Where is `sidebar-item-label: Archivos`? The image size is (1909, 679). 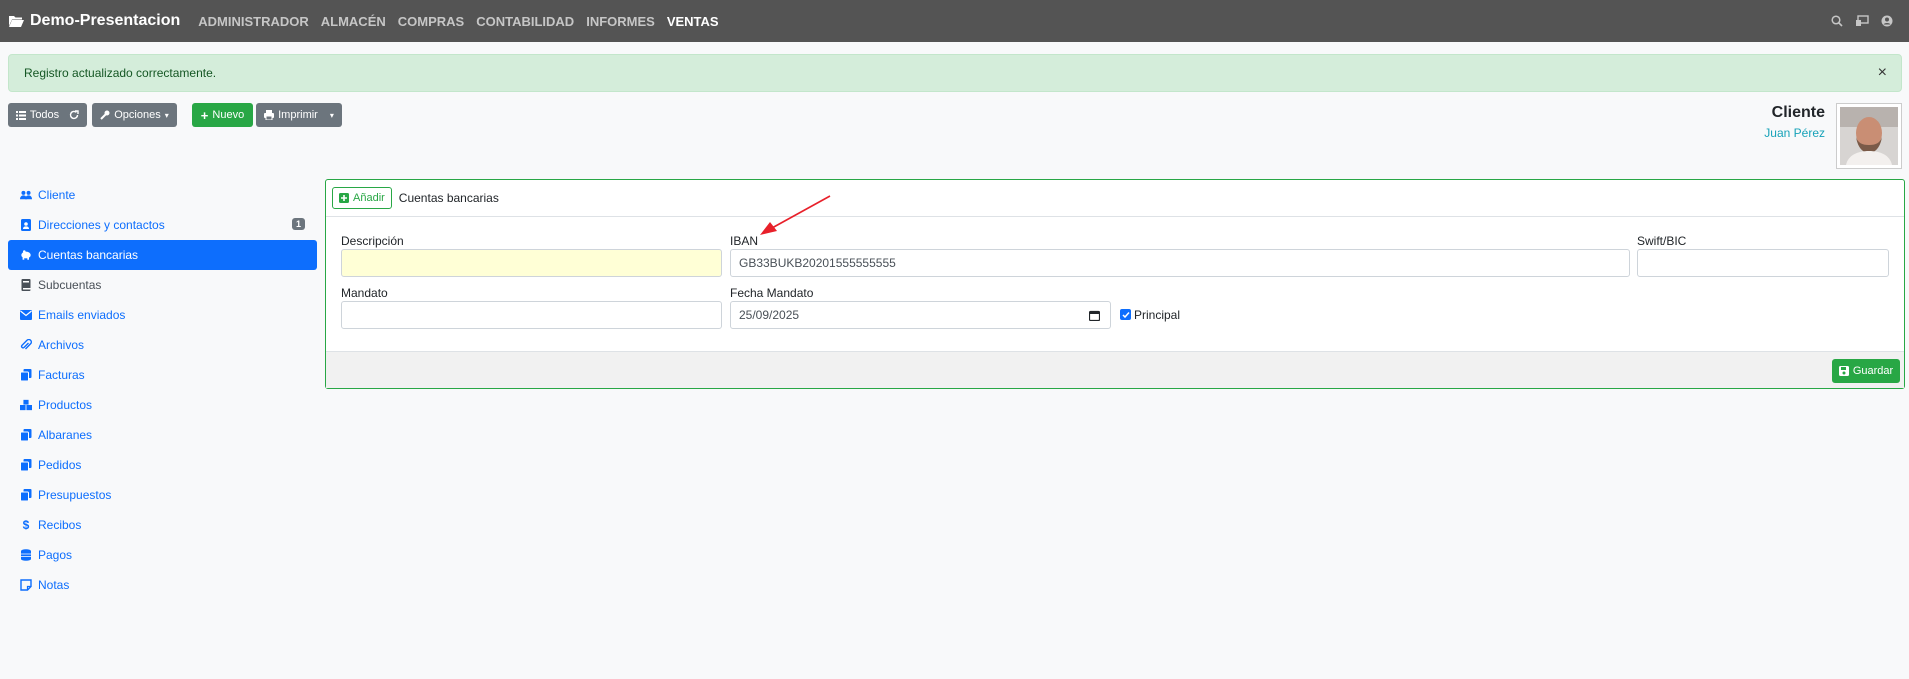
sidebar-item-label: Archivos is located at coordinates (61, 345).